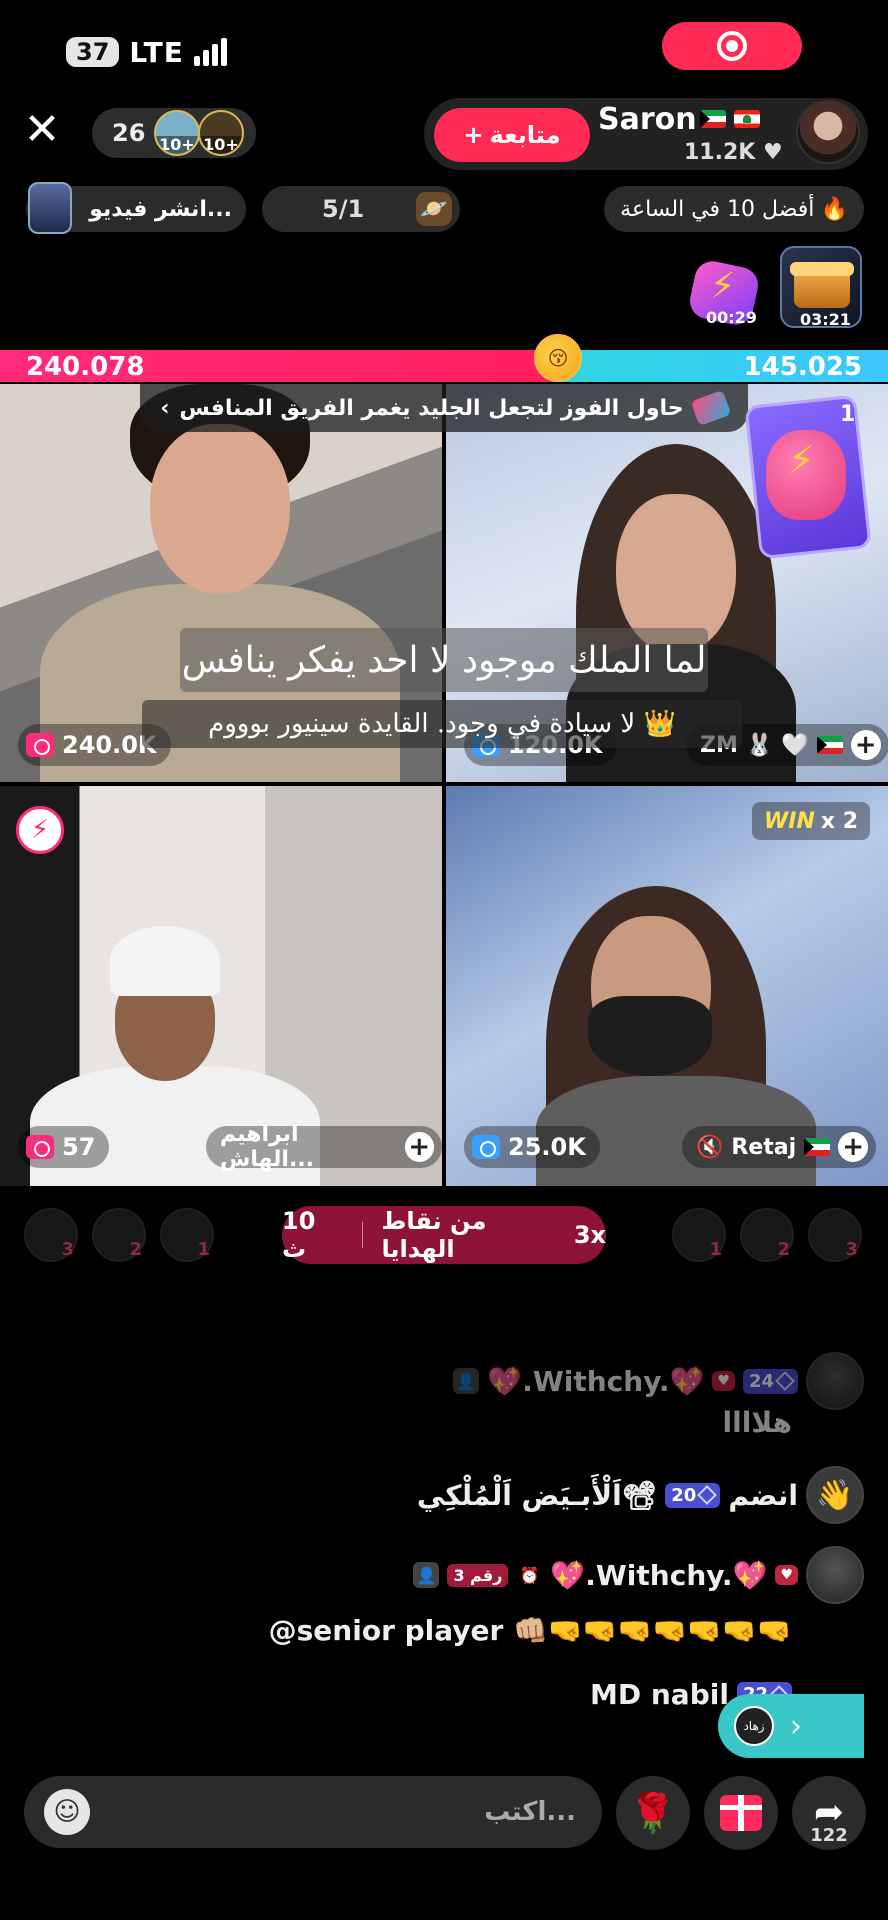 This screenshot has width=888, height=1920. Describe the element at coordinates (324, 1147) in the screenshot. I see `tile-name-badge: ابراهيم الهاش... +` at that location.